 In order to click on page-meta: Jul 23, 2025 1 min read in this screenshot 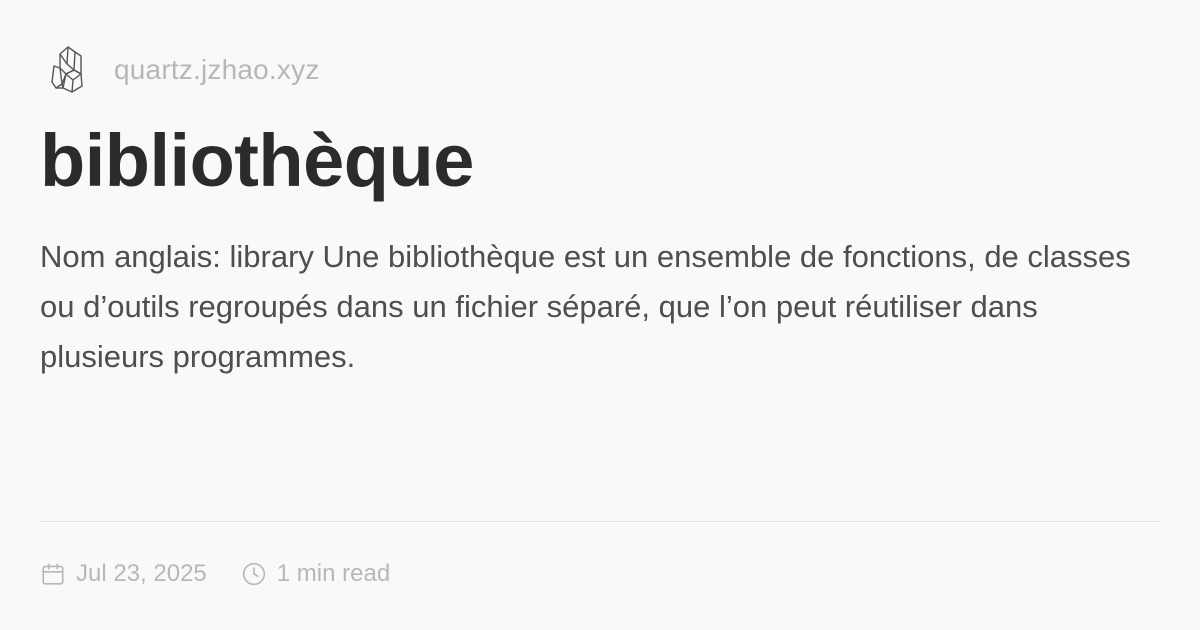, I will do `click(215, 574)`.